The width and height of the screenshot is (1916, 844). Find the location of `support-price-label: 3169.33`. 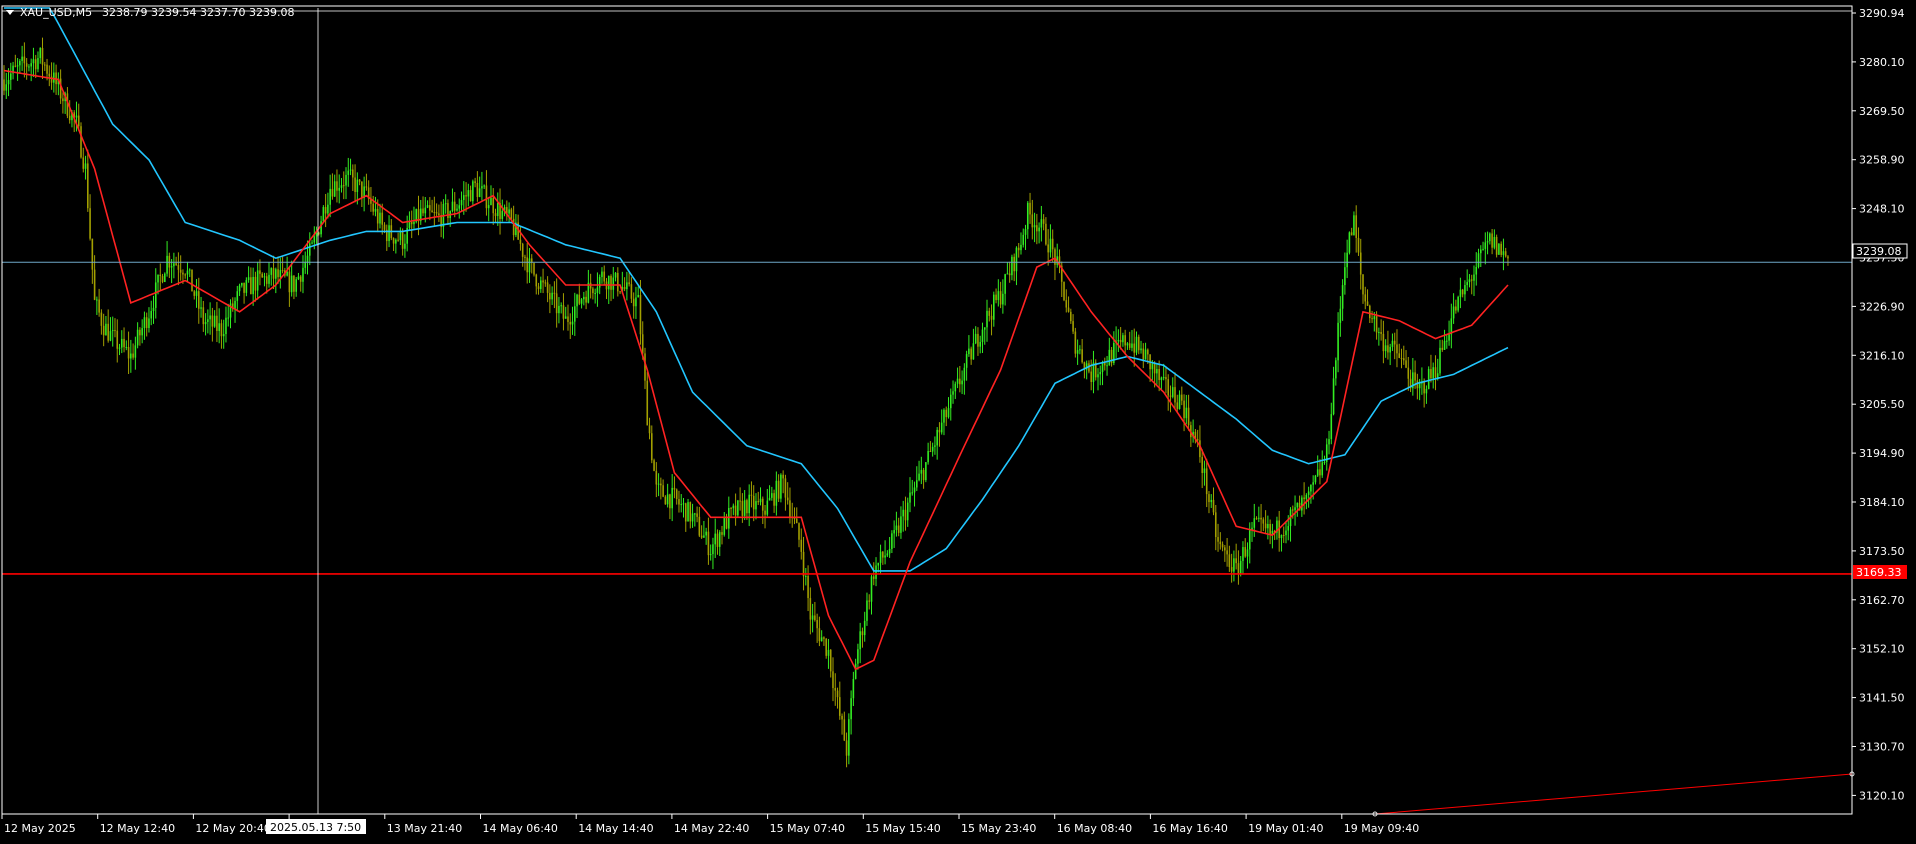

support-price-label: 3169.33 is located at coordinates (1879, 572).